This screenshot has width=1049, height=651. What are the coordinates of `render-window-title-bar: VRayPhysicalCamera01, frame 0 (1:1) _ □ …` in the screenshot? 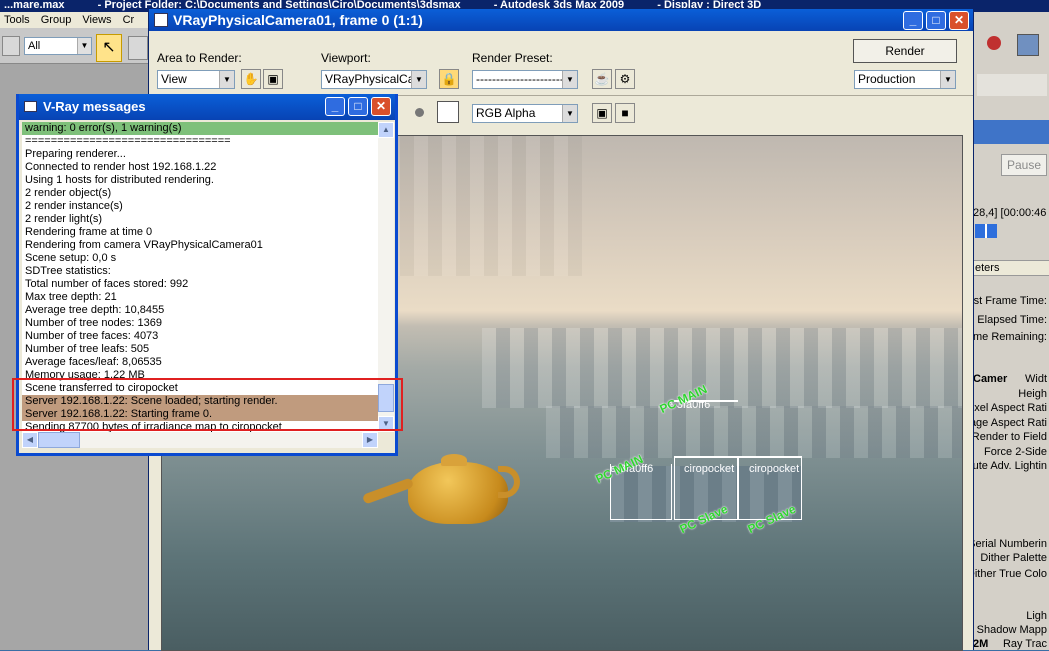 It's located at (561, 20).